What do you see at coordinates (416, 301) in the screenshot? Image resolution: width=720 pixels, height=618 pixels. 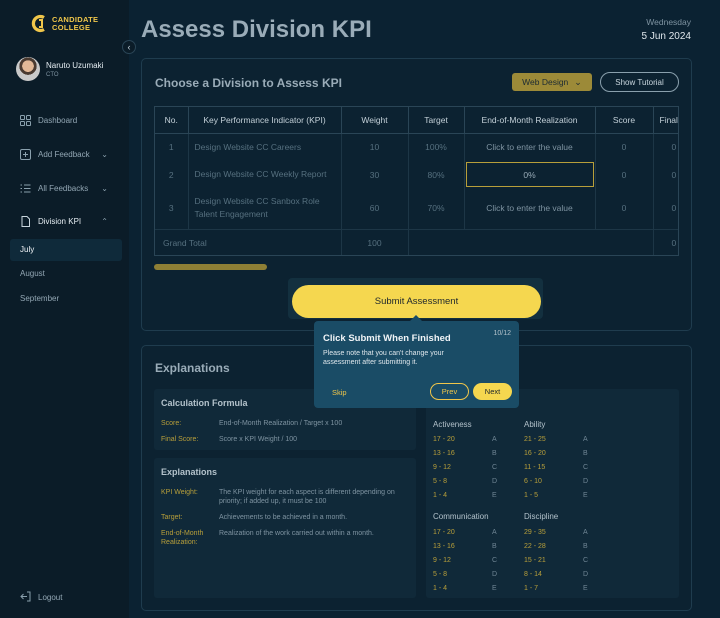 I see `submit-assessment-button: Submit Assessment` at bounding box center [416, 301].